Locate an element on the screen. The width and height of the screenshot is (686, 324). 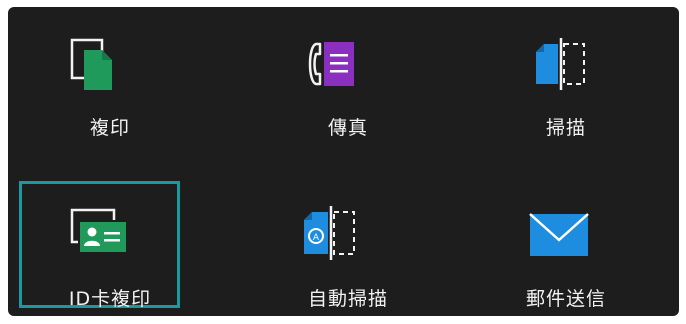
email-label: 郵件送信 is located at coordinates (565, 299).